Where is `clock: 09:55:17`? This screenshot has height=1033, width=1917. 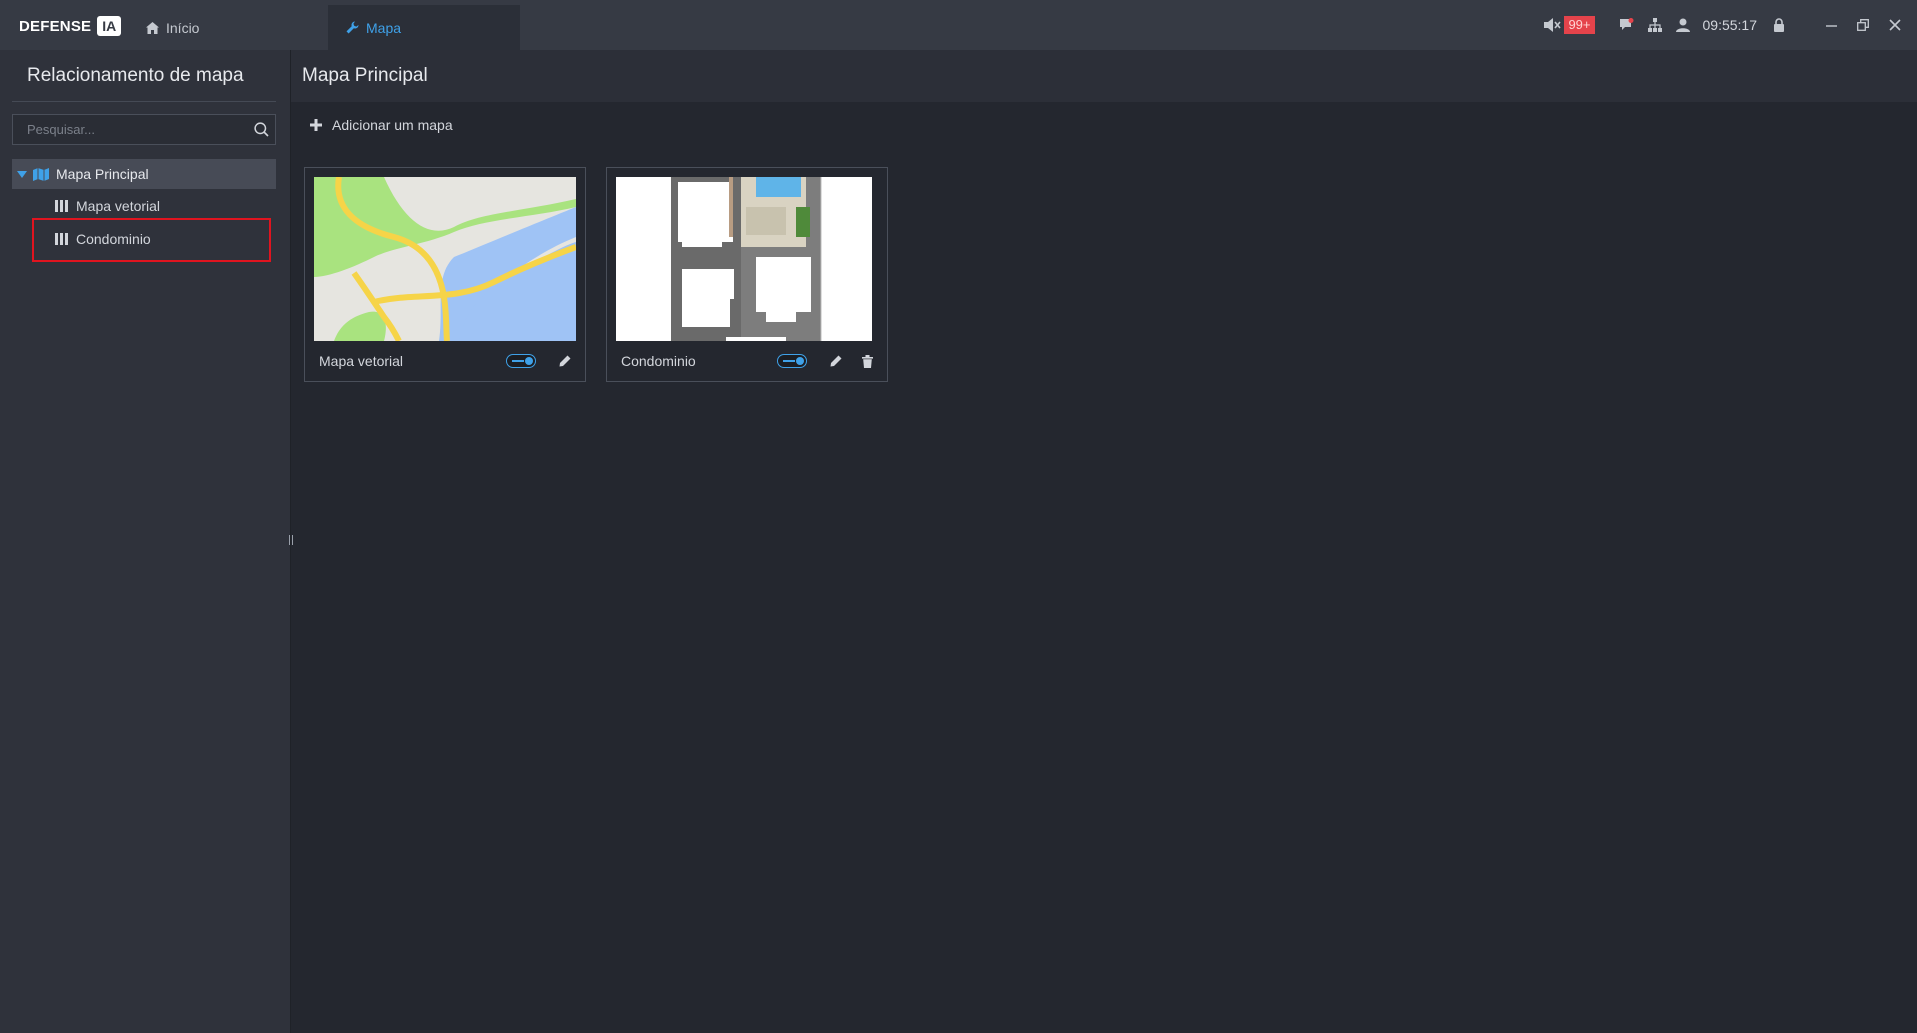 clock: 09:55:17 is located at coordinates (1730, 25).